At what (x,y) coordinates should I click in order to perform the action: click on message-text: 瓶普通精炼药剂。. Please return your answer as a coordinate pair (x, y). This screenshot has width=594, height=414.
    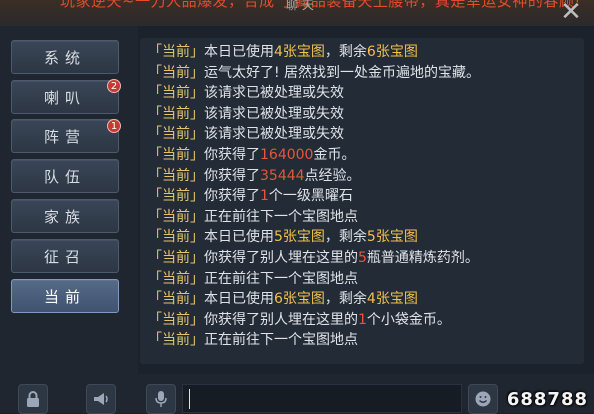
    Looking at the image, I should click on (422, 258).